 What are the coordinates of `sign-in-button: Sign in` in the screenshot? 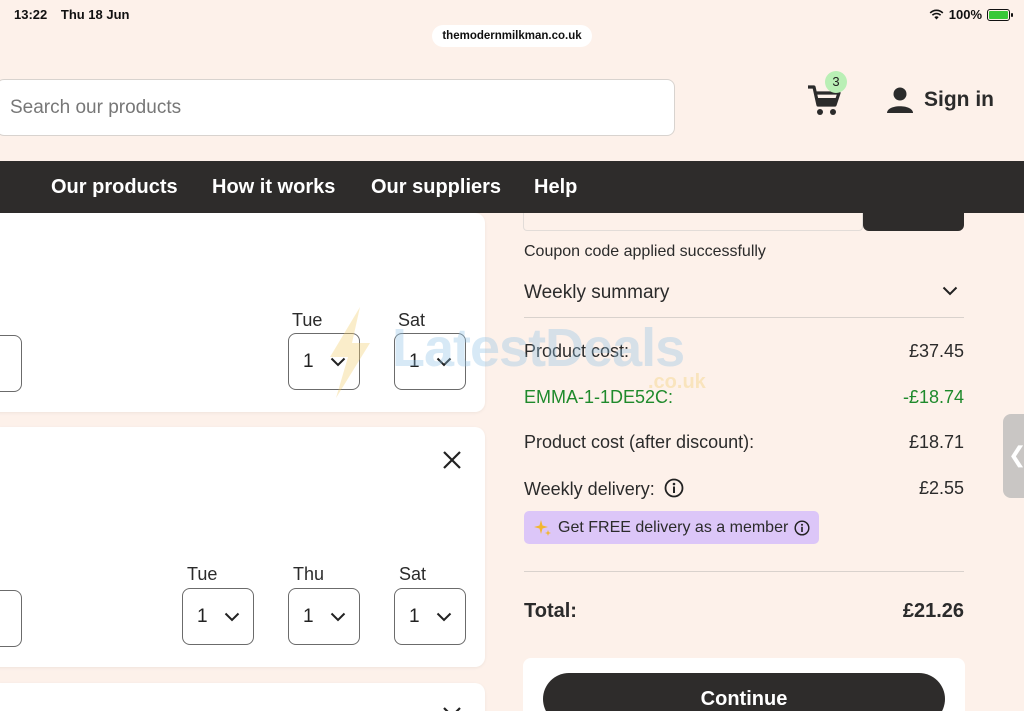 It's located at (940, 100).